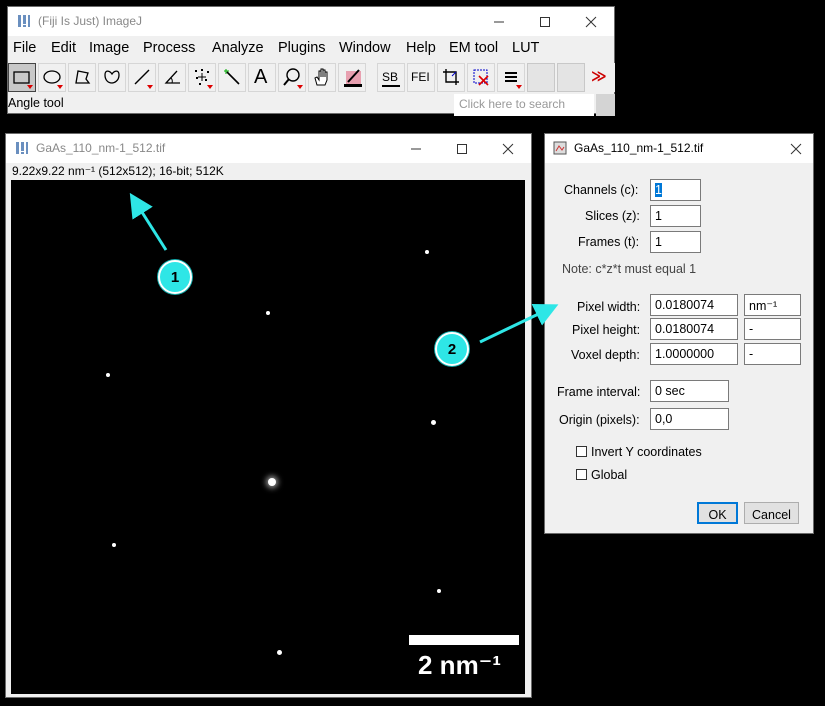 This screenshot has width=825, height=706. I want to click on more-tools-icon: ≫, so click(599, 76).